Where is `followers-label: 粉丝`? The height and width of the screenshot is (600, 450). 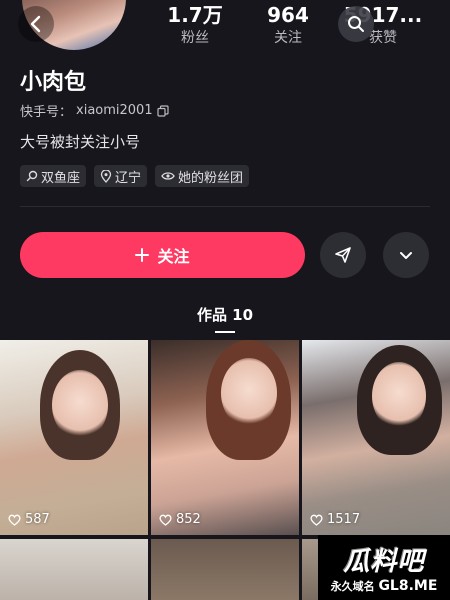 followers-label: 粉丝 is located at coordinates (195, 38).